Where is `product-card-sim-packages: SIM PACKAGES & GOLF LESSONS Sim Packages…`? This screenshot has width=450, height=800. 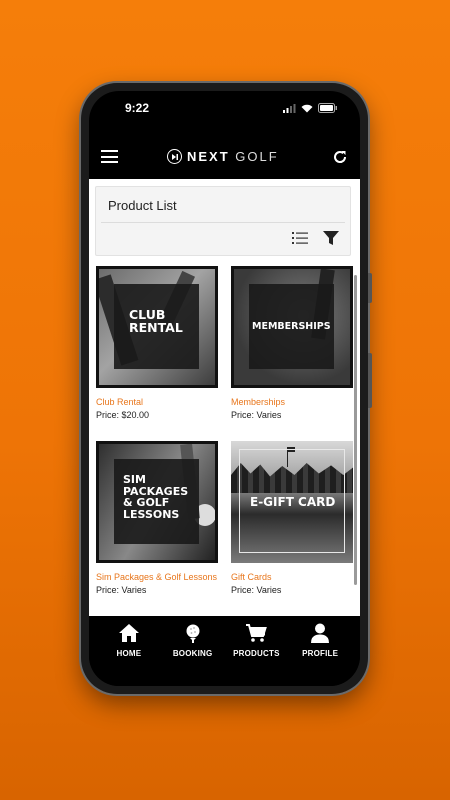 product-card-sim-packages: SIM PACKAGES & GOLF LESSONS Sim Packages… is located at coordinates (157, 518).